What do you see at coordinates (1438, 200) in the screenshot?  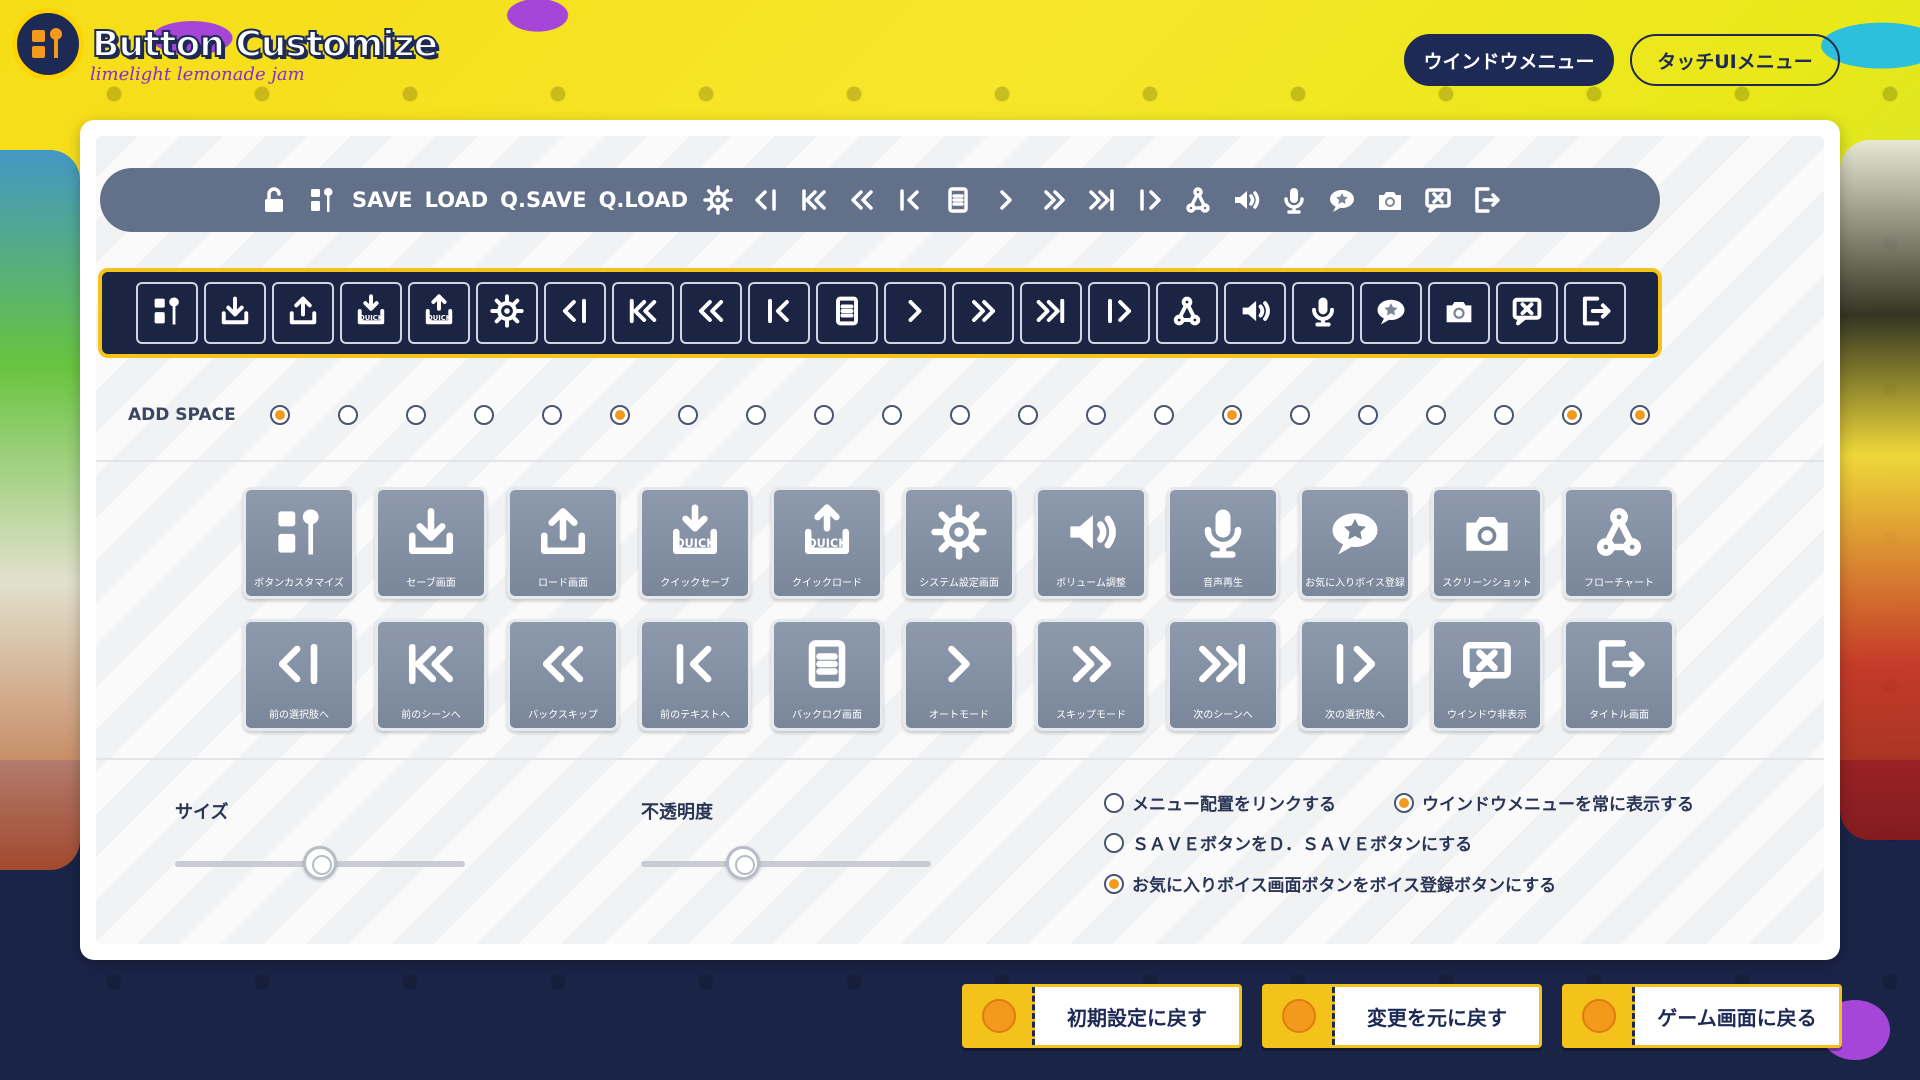 I see `hide-window-icon` at bounding box center [1438, 200].